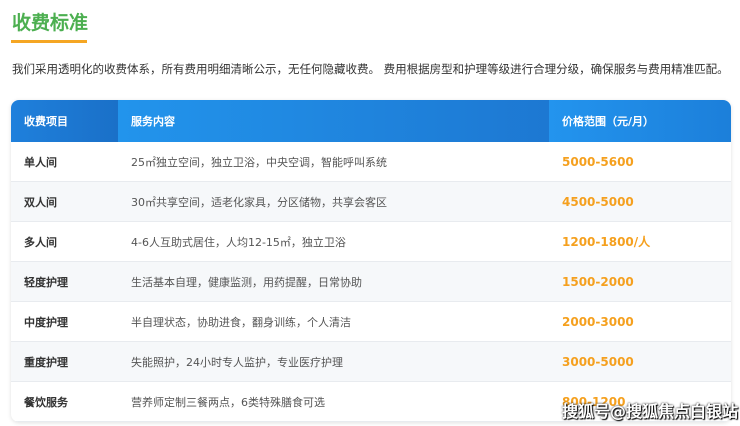 This screenshot has height=426, width=740. What do you see at coordinates (50, 23) in the screenshot?
I see `section-title: 收费标准` at bounding box center [50, 23].